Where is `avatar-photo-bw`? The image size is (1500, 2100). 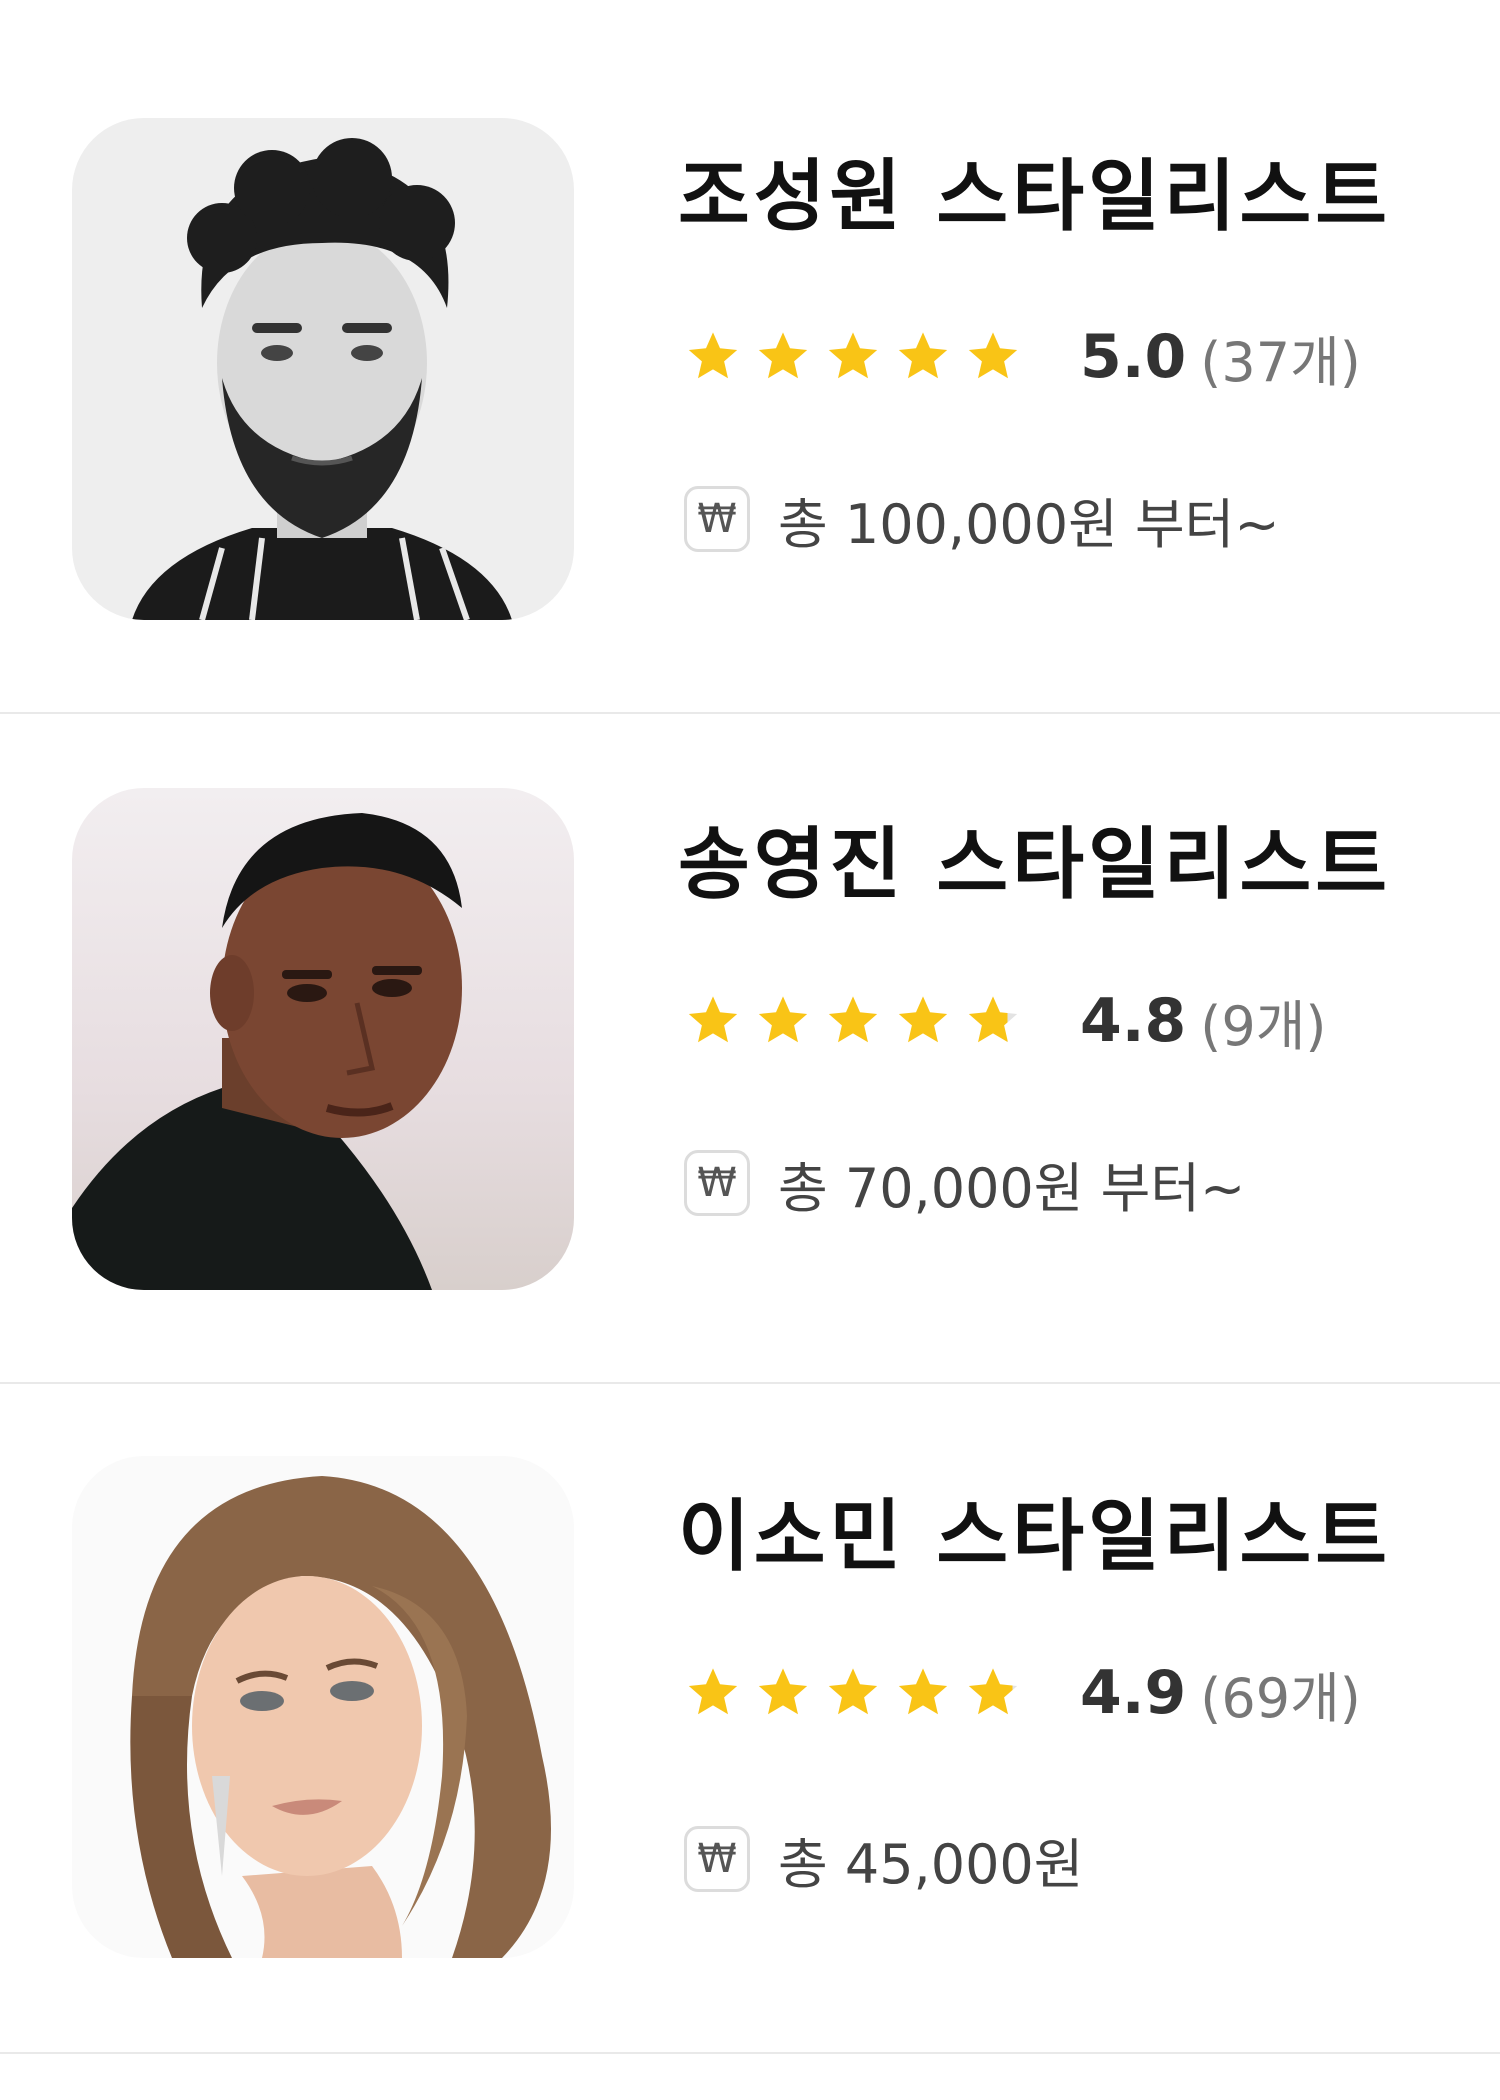 avatar-photo-bw is located at coordinates (323, 369).